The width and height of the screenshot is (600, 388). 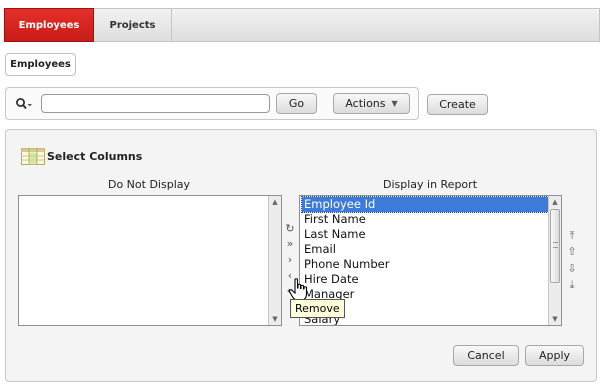 I want to click on list-item: Hire Date, so click(x=425, y=279).